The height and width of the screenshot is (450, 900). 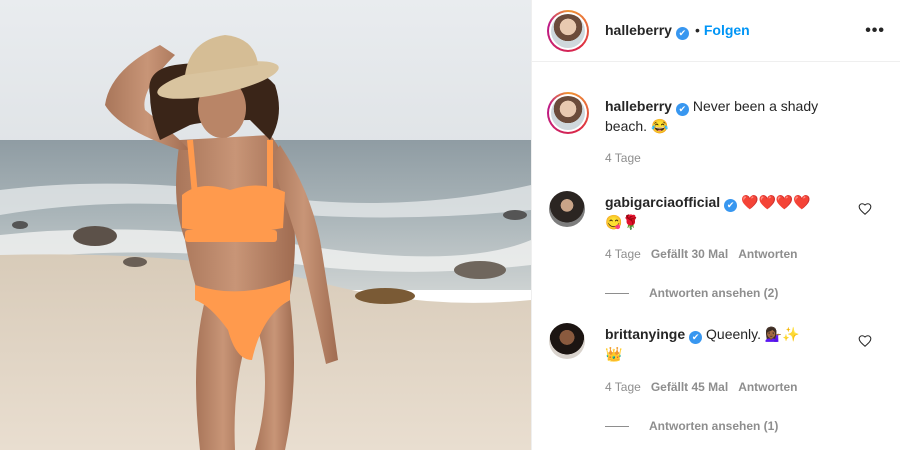 What do you see at coordinates (713, 426) in the screenshot?
I see `view-replies-button: Antworten ansehen (1)` at bounding box center [713, 426].